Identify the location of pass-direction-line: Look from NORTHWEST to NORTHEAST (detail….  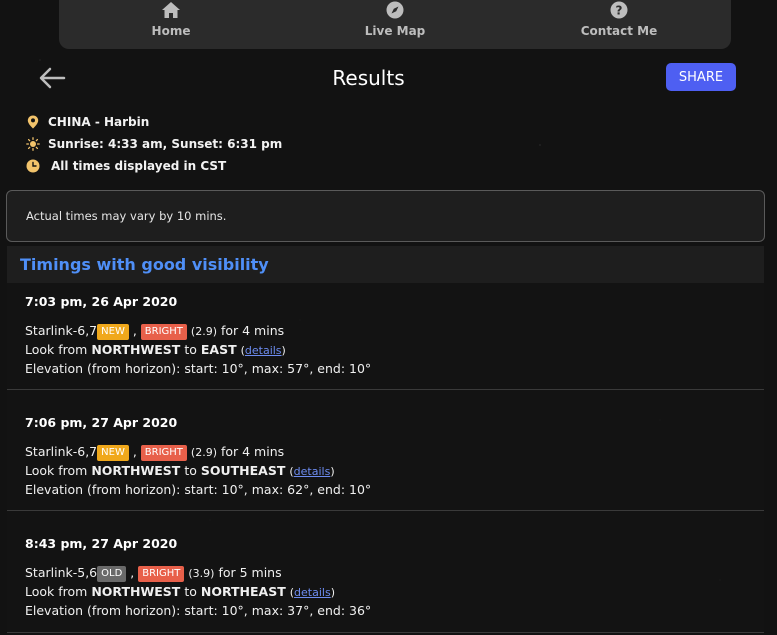
(180, 591).